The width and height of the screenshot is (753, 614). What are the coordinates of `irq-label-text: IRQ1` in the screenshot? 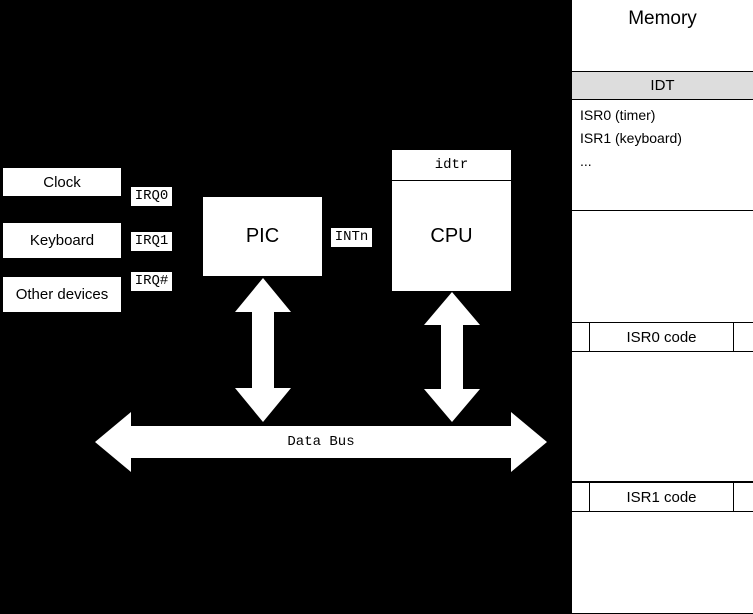 It's located at (151, 241).